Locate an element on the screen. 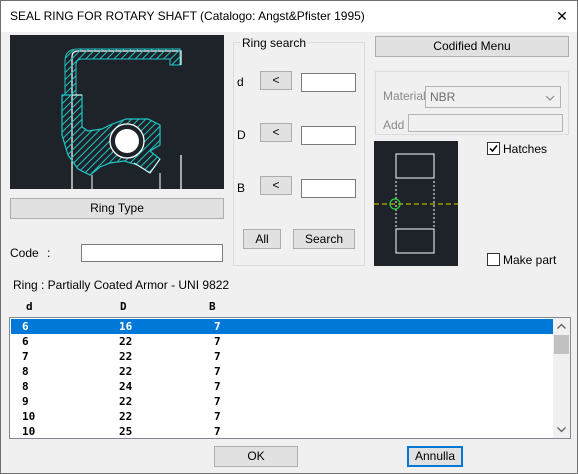 This screenshot has width=578, height=474. chevron-down-icon is located at coordinates (550, 98).